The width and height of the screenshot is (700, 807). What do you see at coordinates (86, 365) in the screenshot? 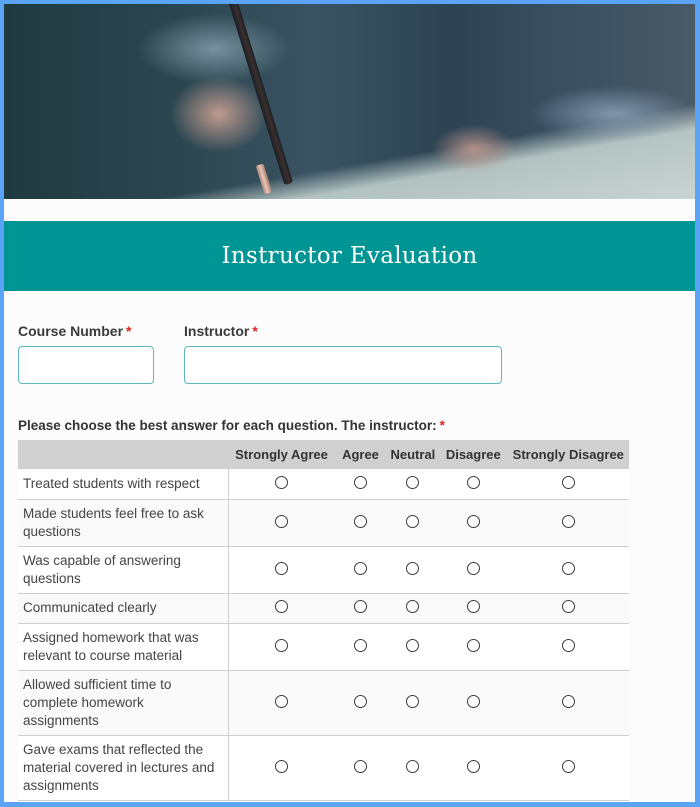
I see `course-number-input` at bounding box center [86, 365].